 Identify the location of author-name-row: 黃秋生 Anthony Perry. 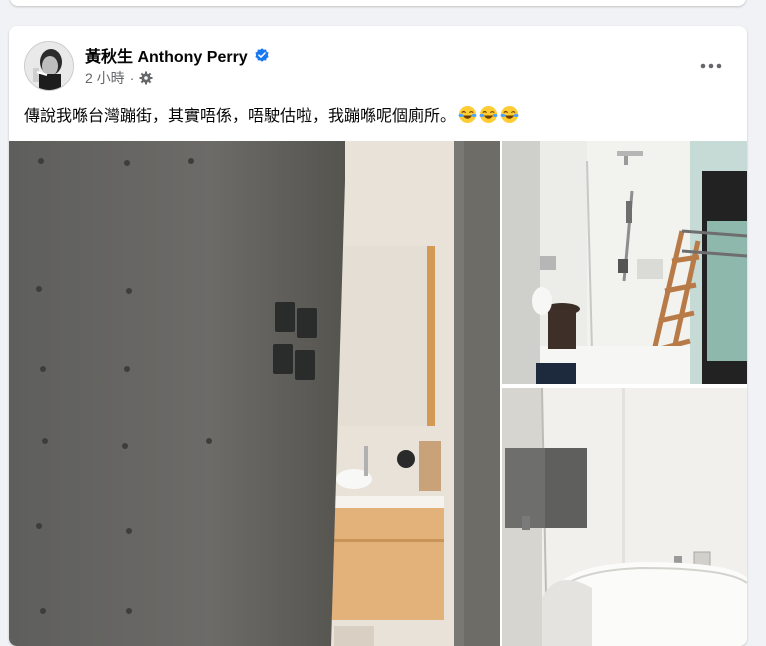
(177, 55).